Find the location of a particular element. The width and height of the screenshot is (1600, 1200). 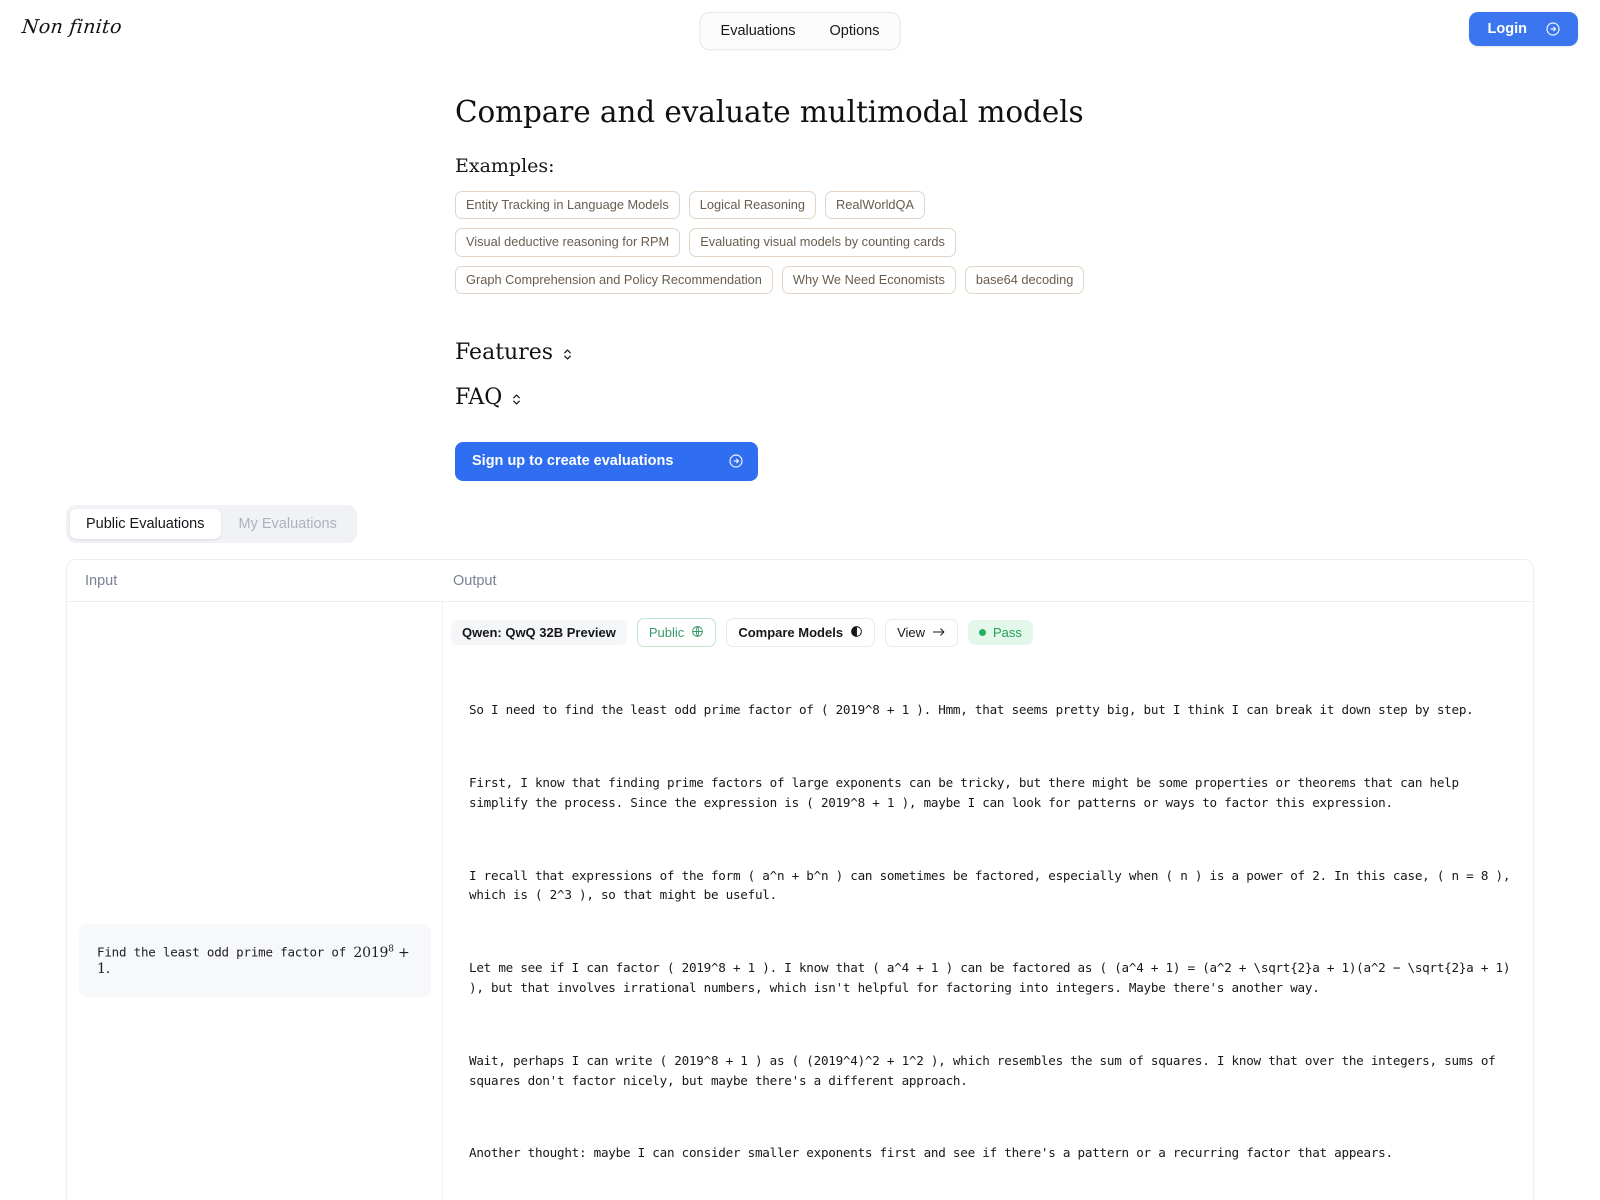

compare-models-button: Compare Models is located at coordinates (801, 632).